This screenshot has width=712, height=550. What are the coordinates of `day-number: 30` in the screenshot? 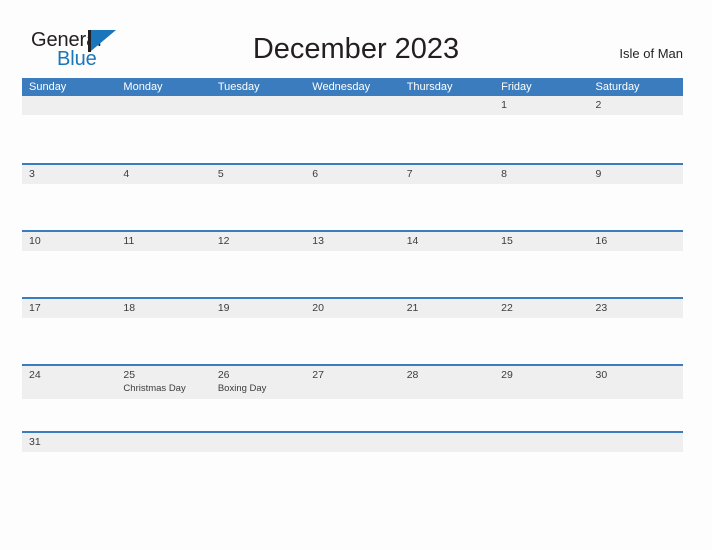 It's located at (601, 375).